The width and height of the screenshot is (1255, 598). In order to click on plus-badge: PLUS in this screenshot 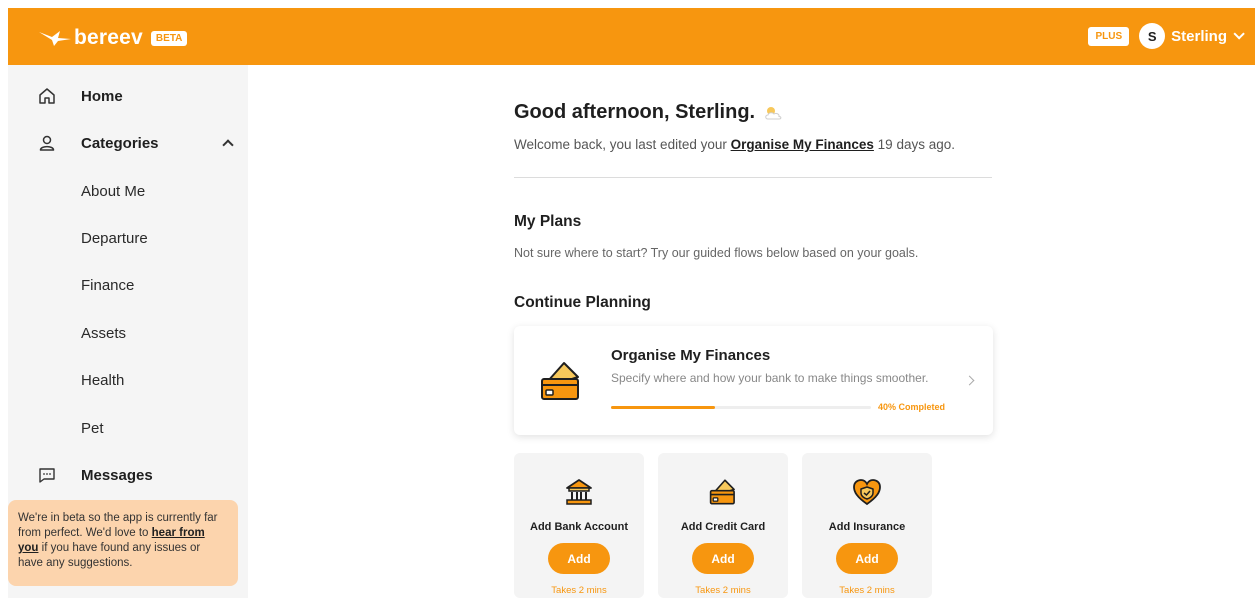, I will do `click(1109, 36)`.